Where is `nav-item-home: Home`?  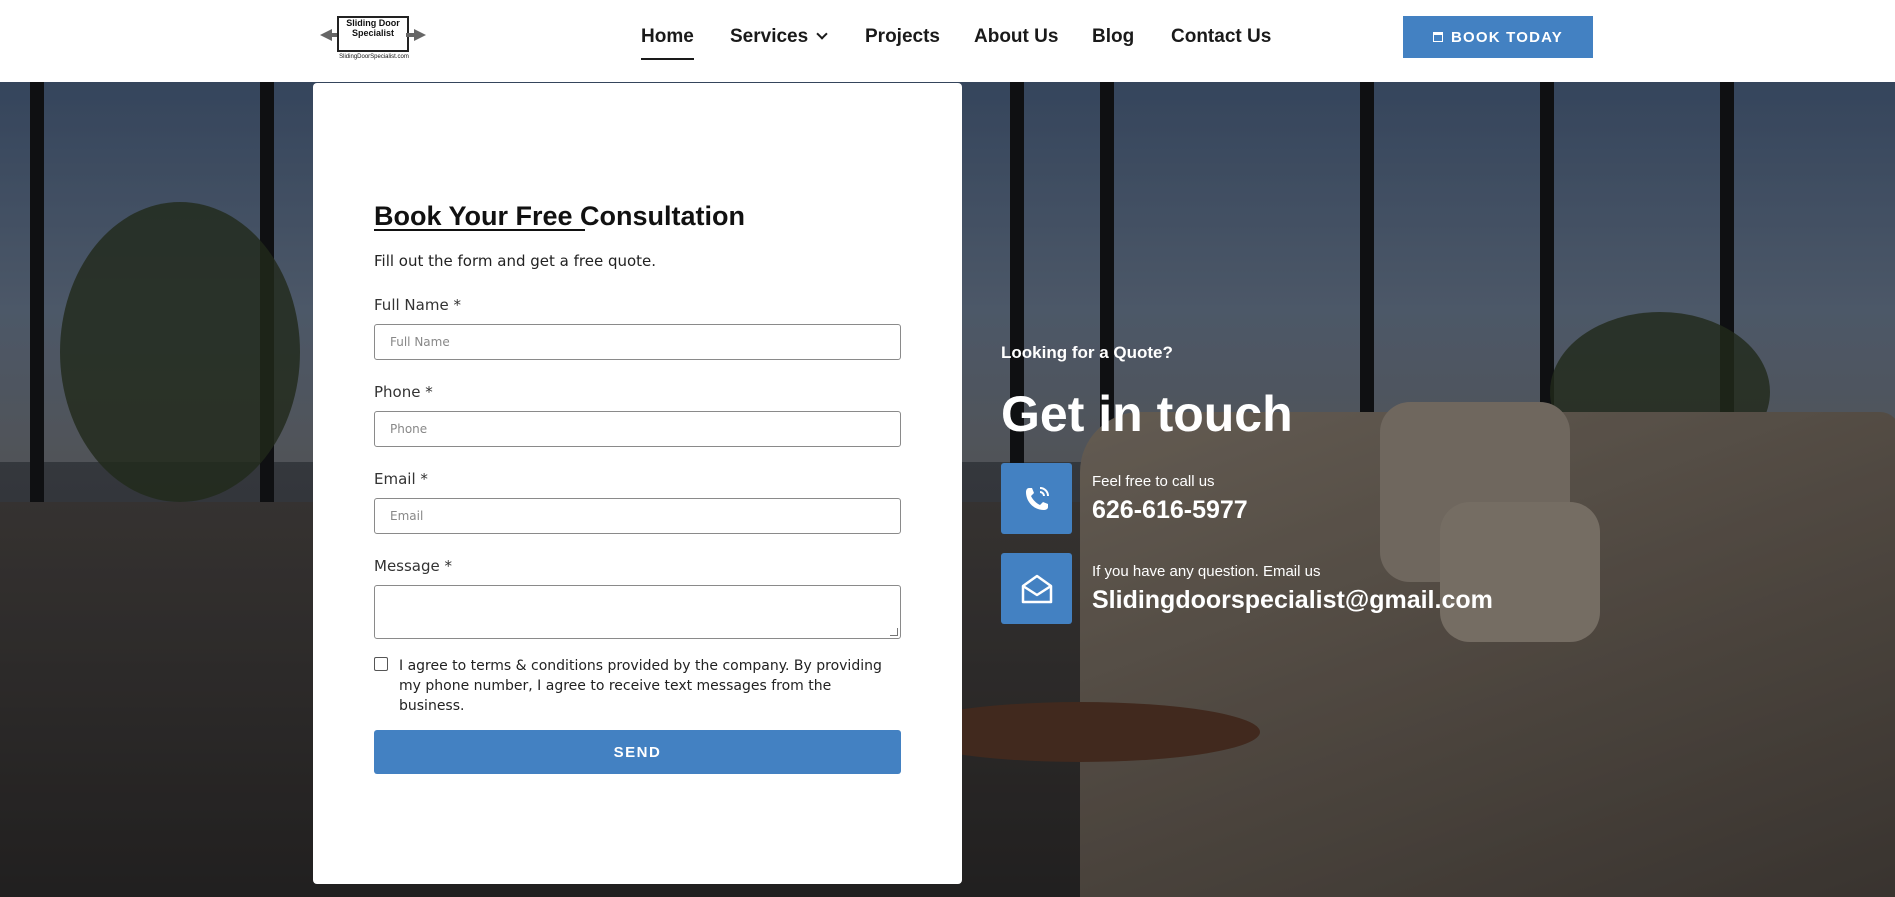
nav-item-home: Home is located at coordinates (667, 43).